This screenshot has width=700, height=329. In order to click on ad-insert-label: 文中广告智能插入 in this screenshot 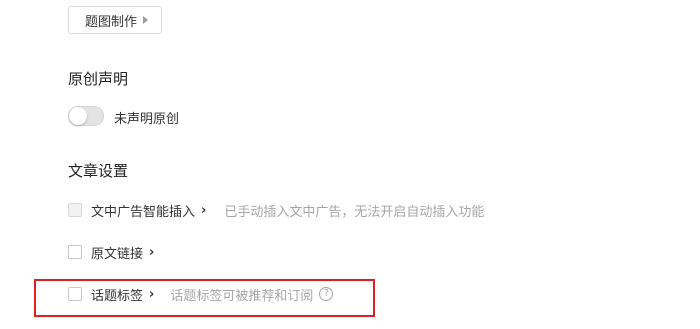, I will do `click(143, 210)`.